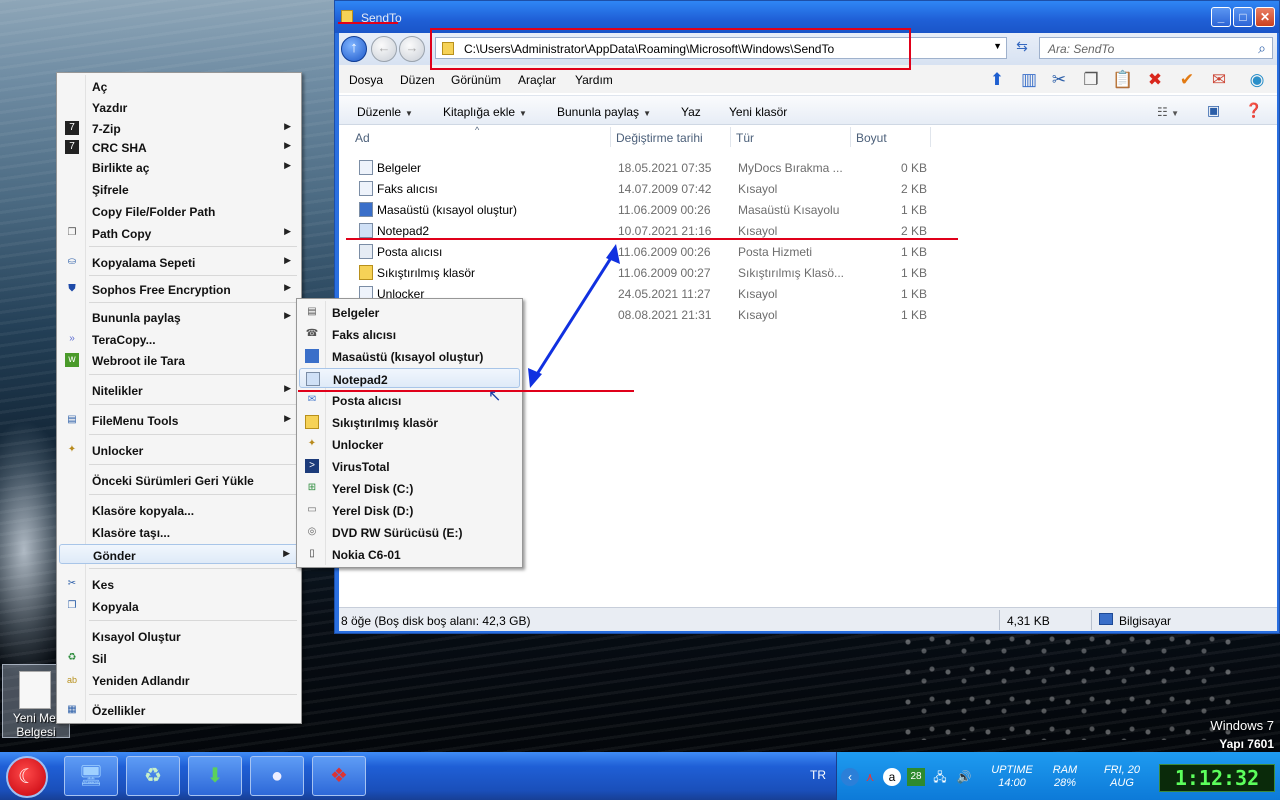  I want to click on maximize-button: □, so click(1243, 17).